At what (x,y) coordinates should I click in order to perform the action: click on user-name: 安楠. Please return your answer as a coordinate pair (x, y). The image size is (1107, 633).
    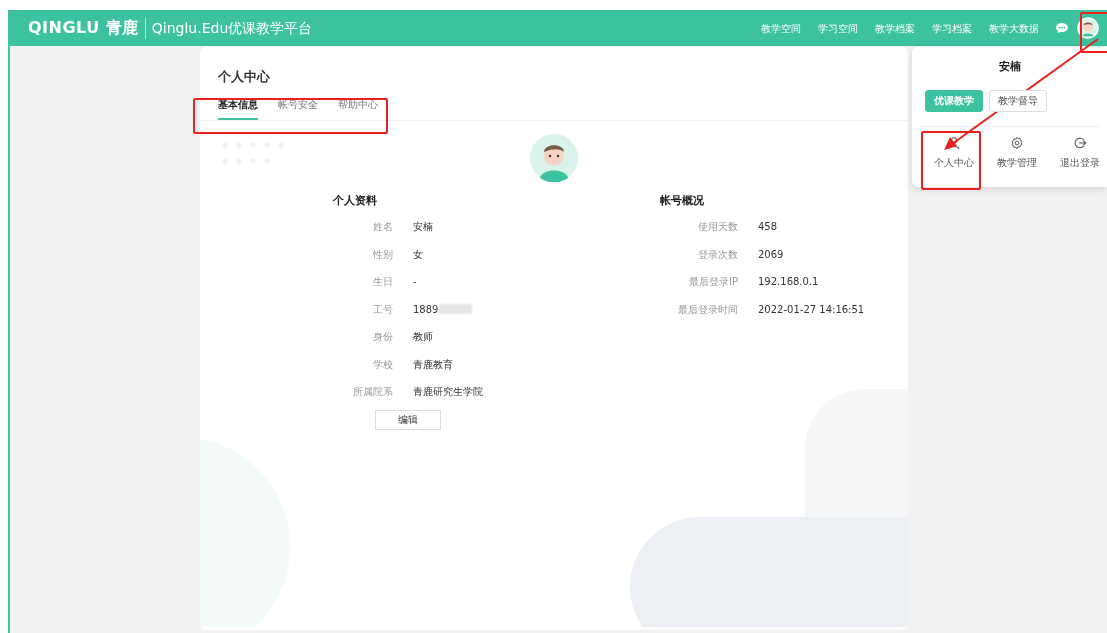
    Looking at the image, I should click on (1009, 67).